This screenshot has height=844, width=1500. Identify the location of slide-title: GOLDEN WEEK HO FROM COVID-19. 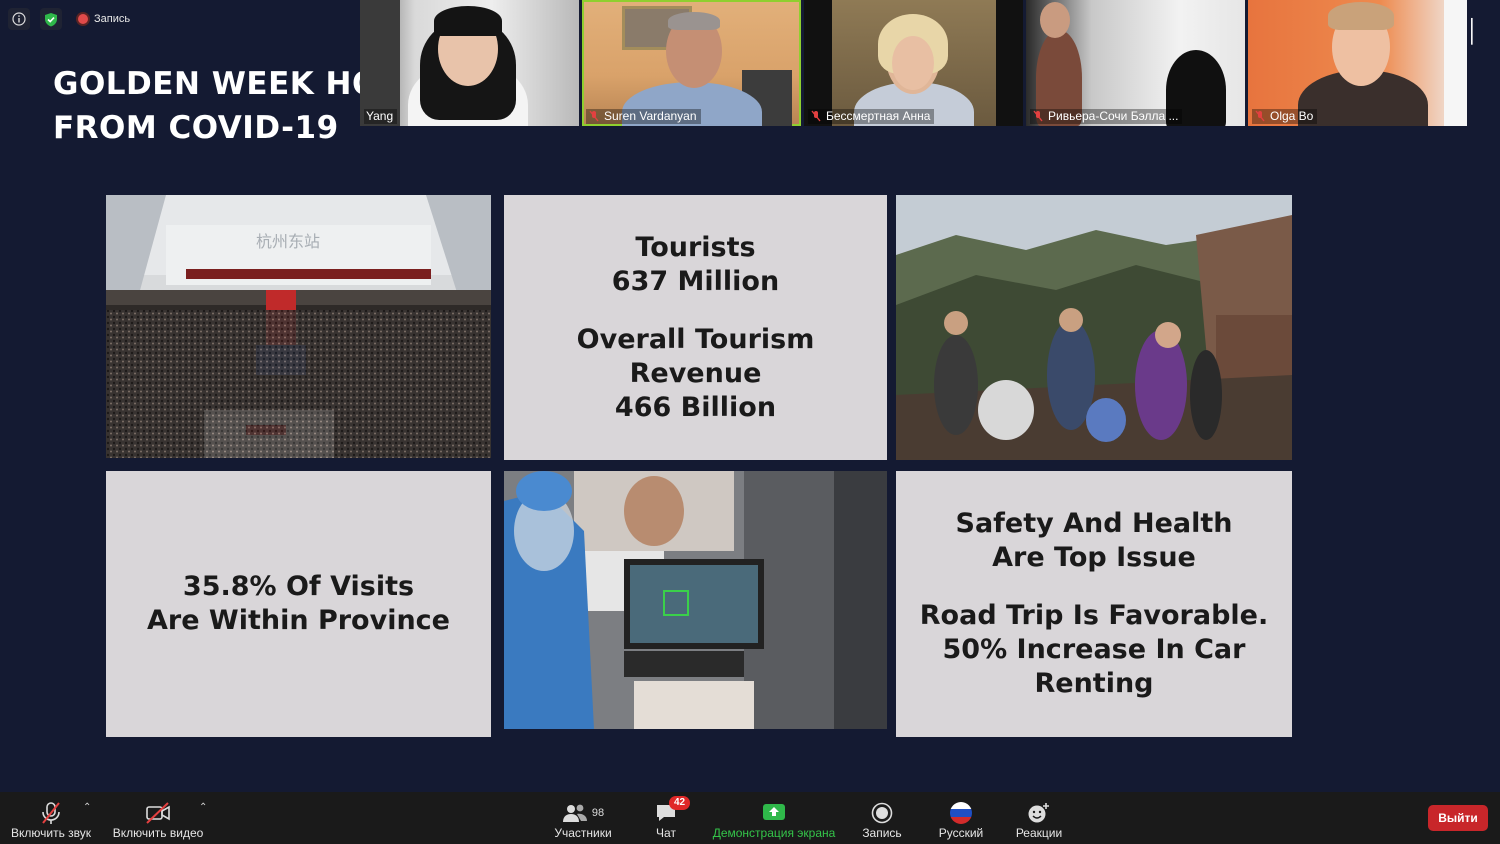
(216, 106).